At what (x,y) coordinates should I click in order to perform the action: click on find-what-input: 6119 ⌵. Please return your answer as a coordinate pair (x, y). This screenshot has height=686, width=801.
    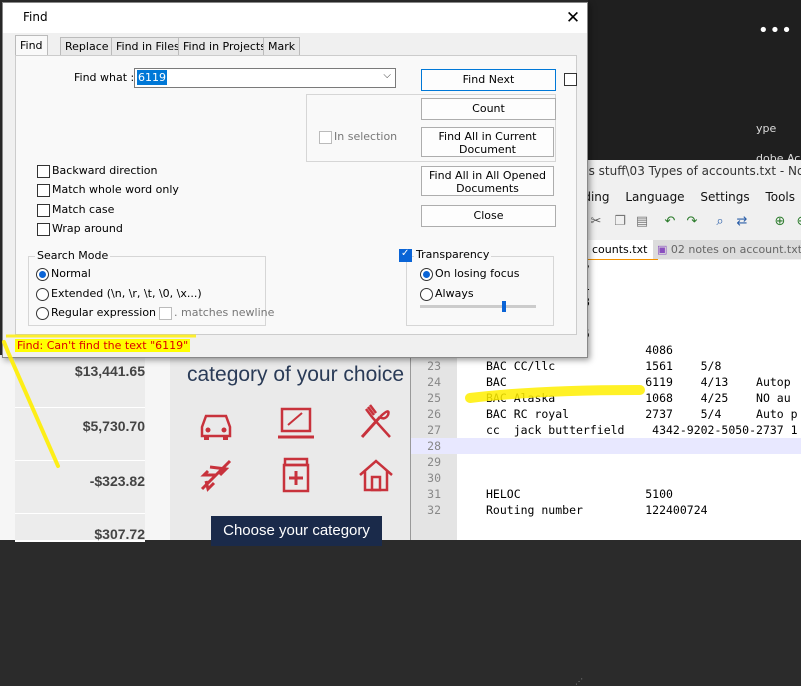
    Looking at the image, I should click on (265, 78).